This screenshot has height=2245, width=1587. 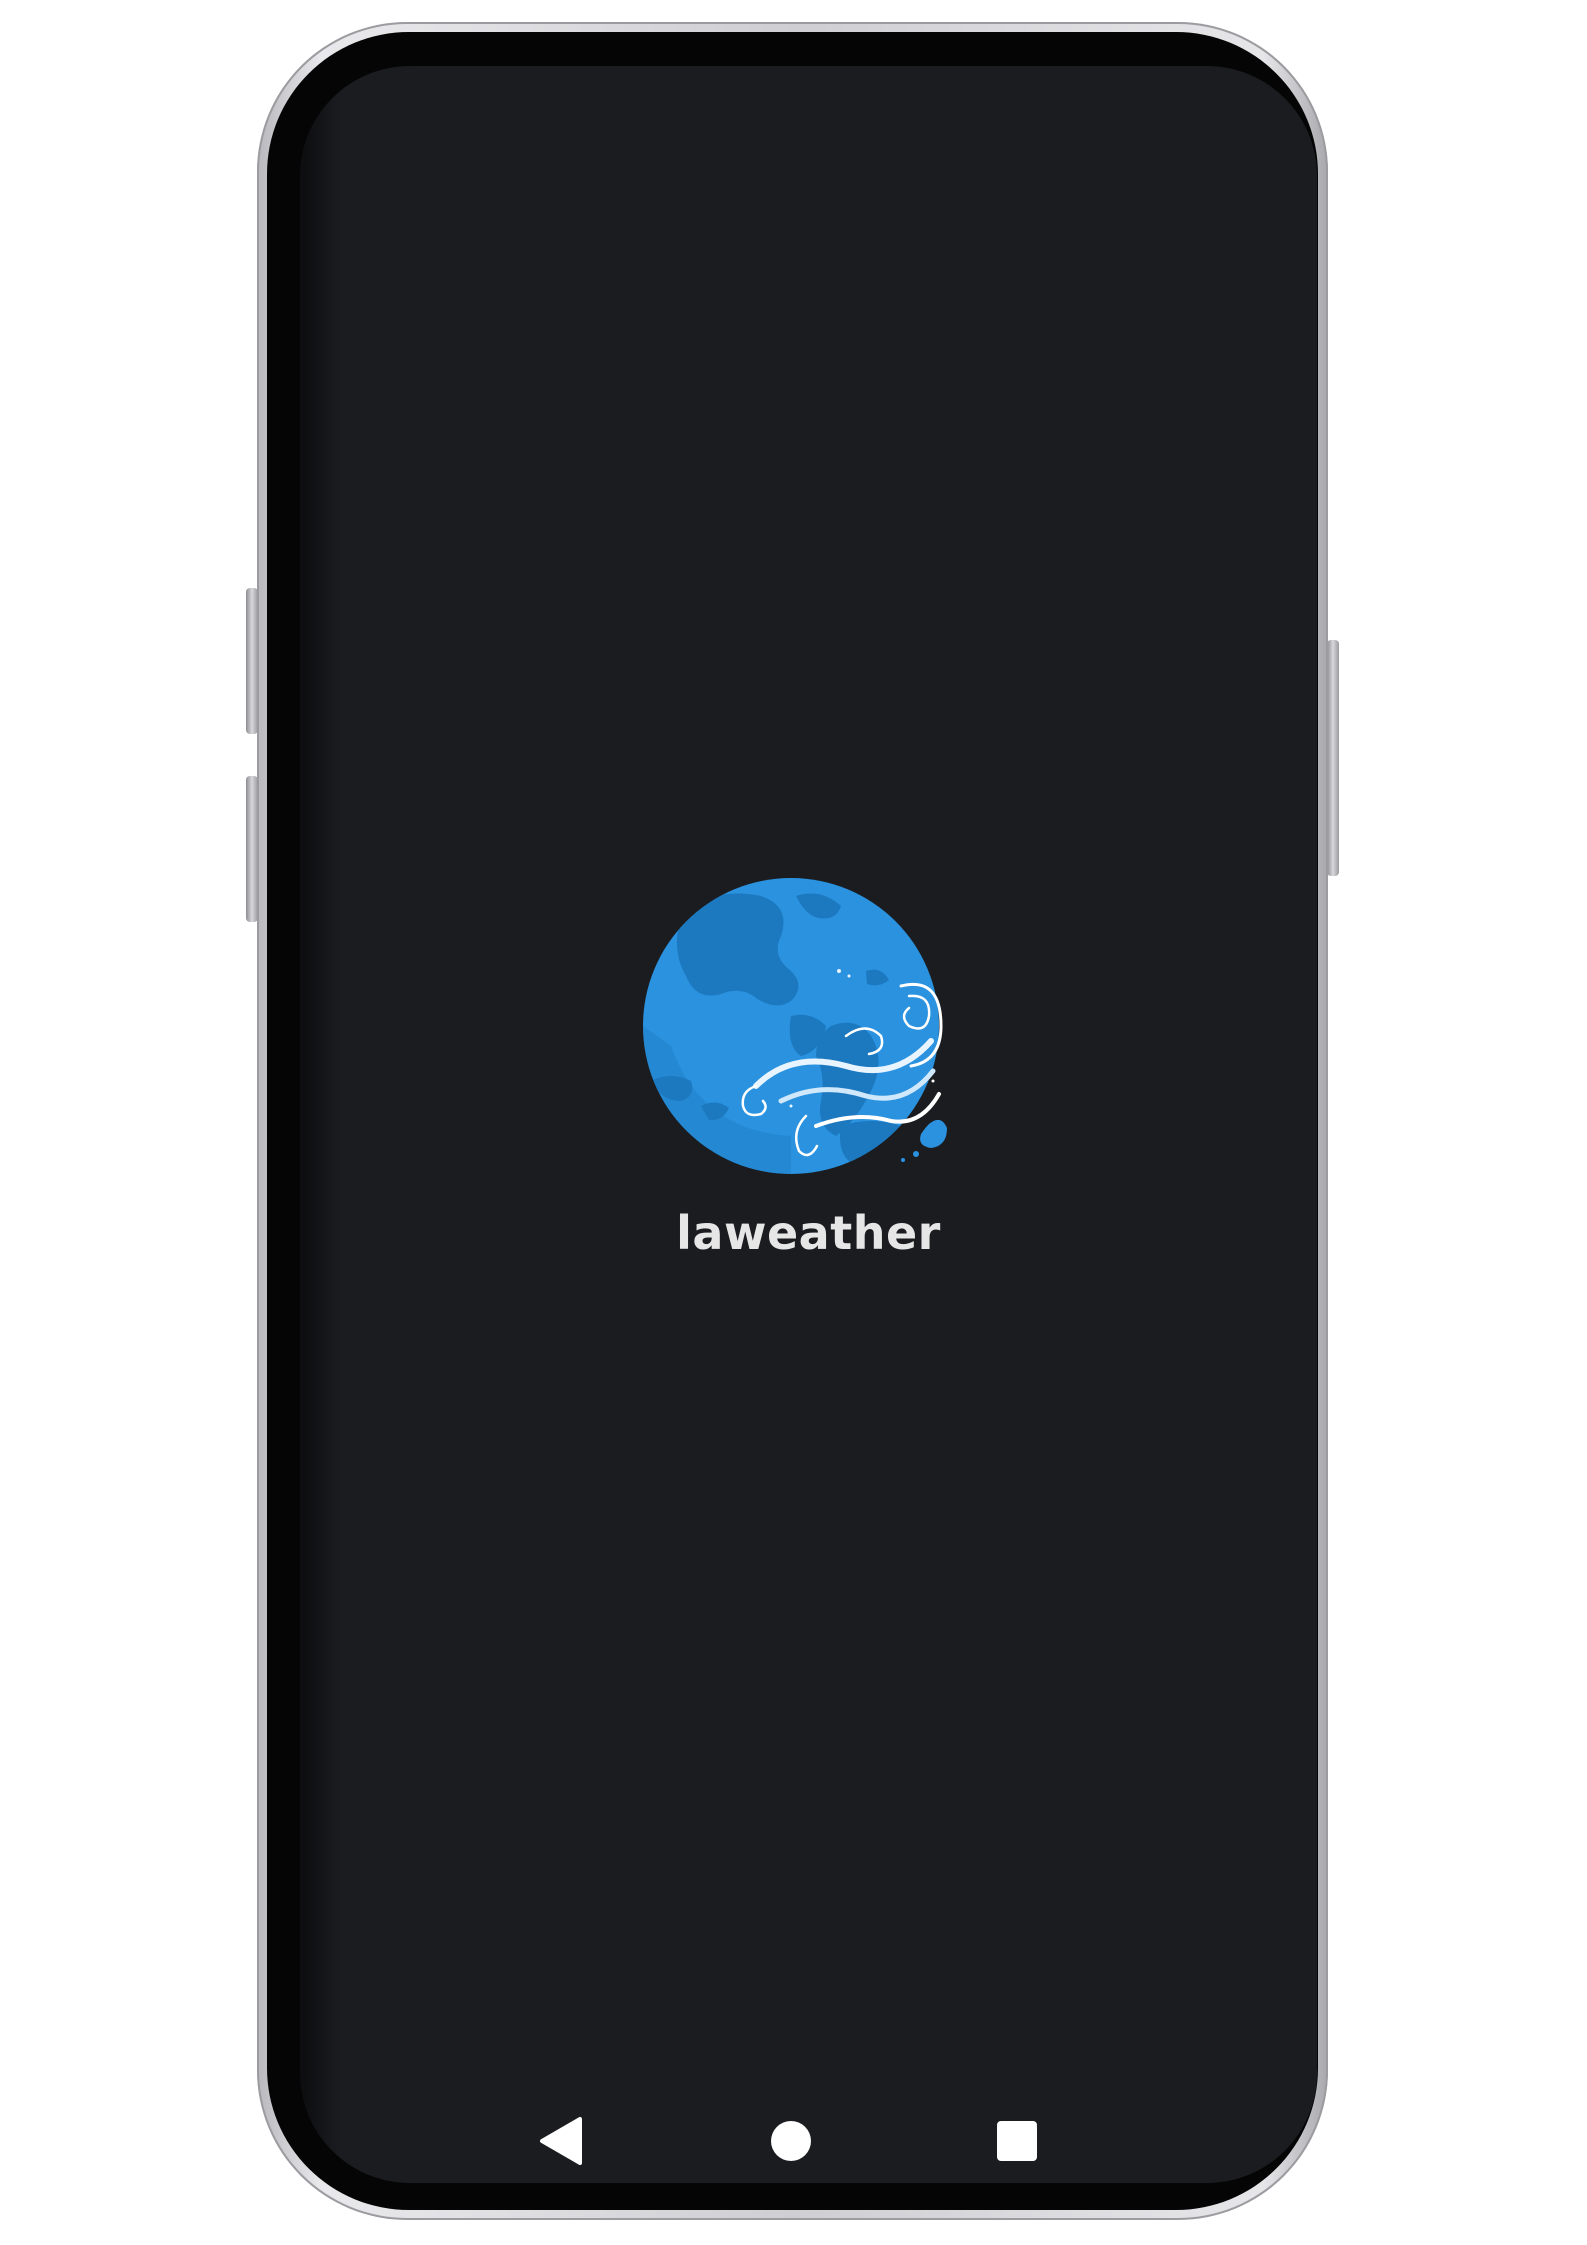 I want to click on home-button, so click(x=791, y=2139).